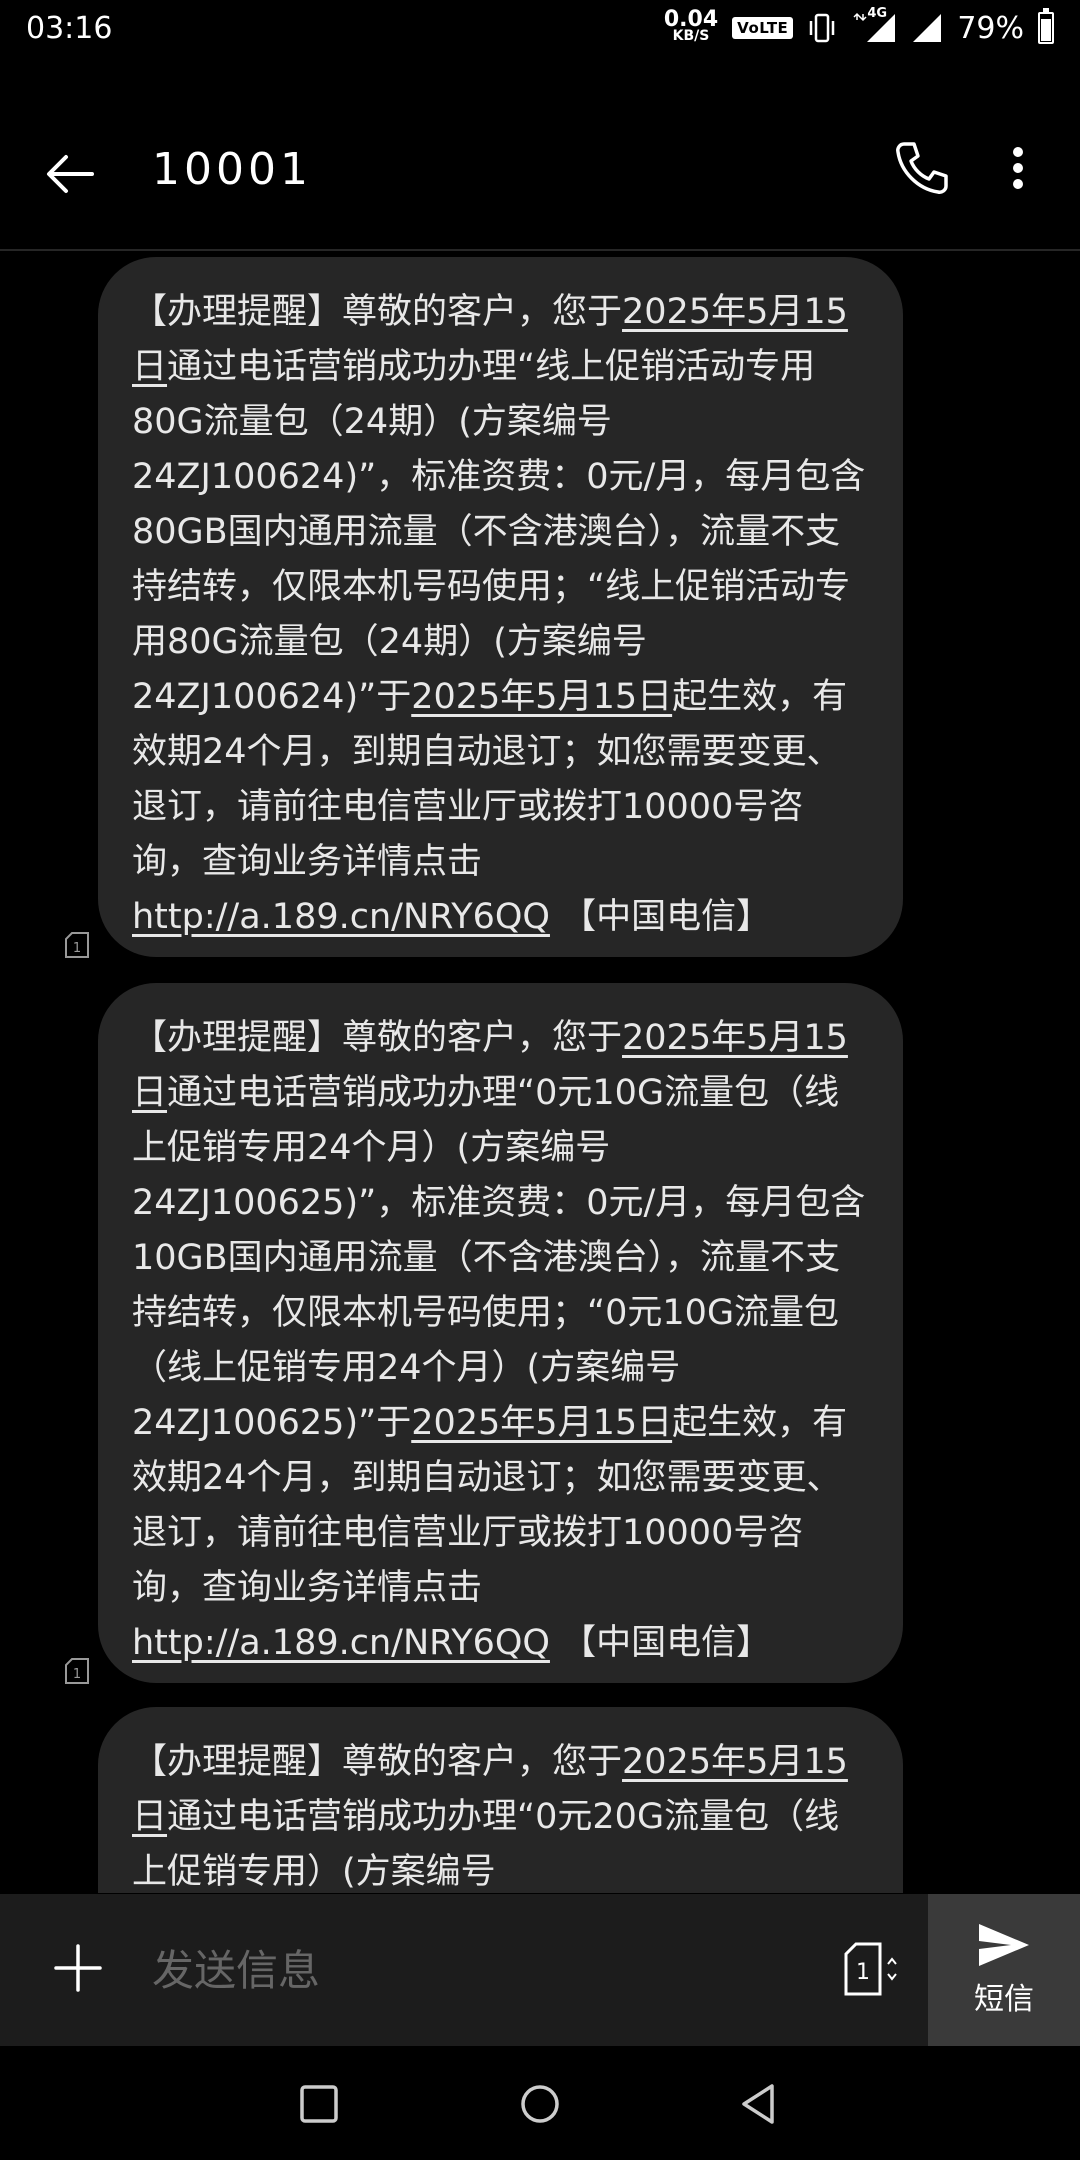 The width and height of the screenshot is (1080, 2160). What do you see at coordinates (540, 28) in the screenshot?
I see `status-bar: 03:16 0.04 KB/S VoLTE 4G 79%` at bounding box center [540, 28].